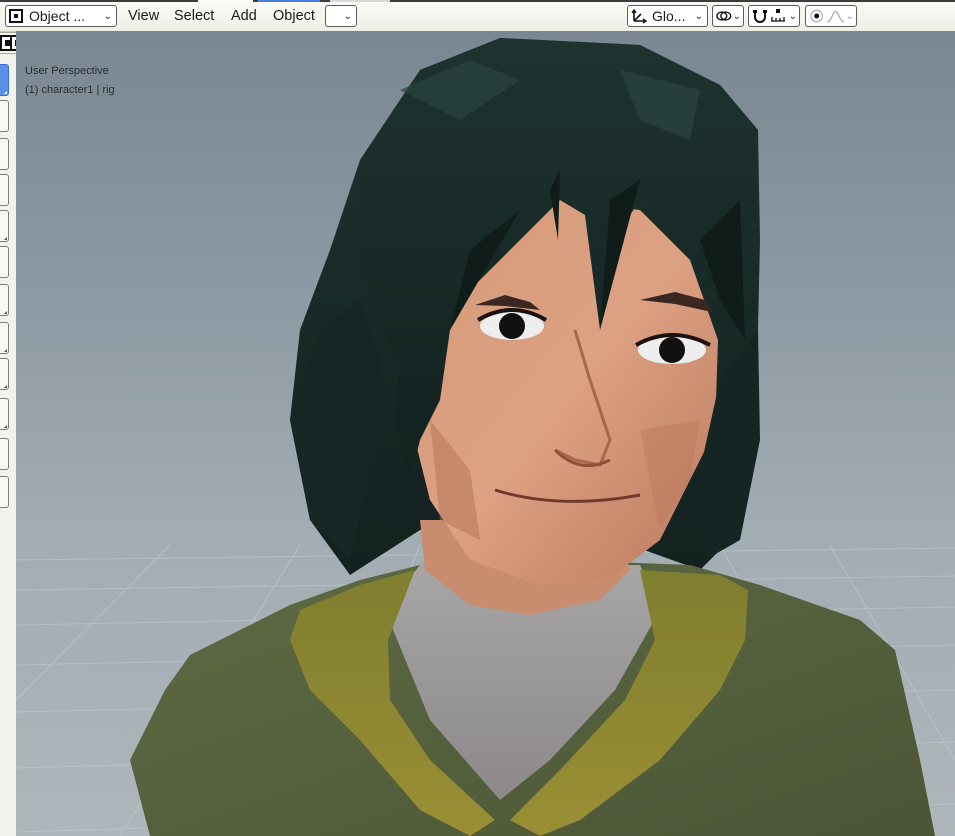 This screenshot has width=955, height=836. I want to click on active-object-label: (1) character1 | rig, so click(70, 90).